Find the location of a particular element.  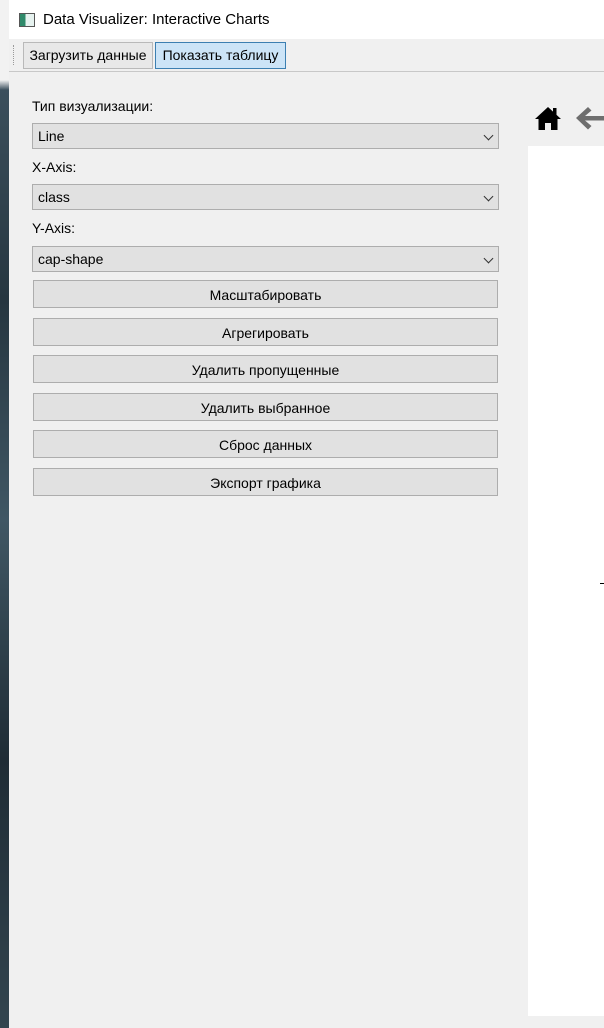

x-axis-select: class is located at coordinates (265, 197).